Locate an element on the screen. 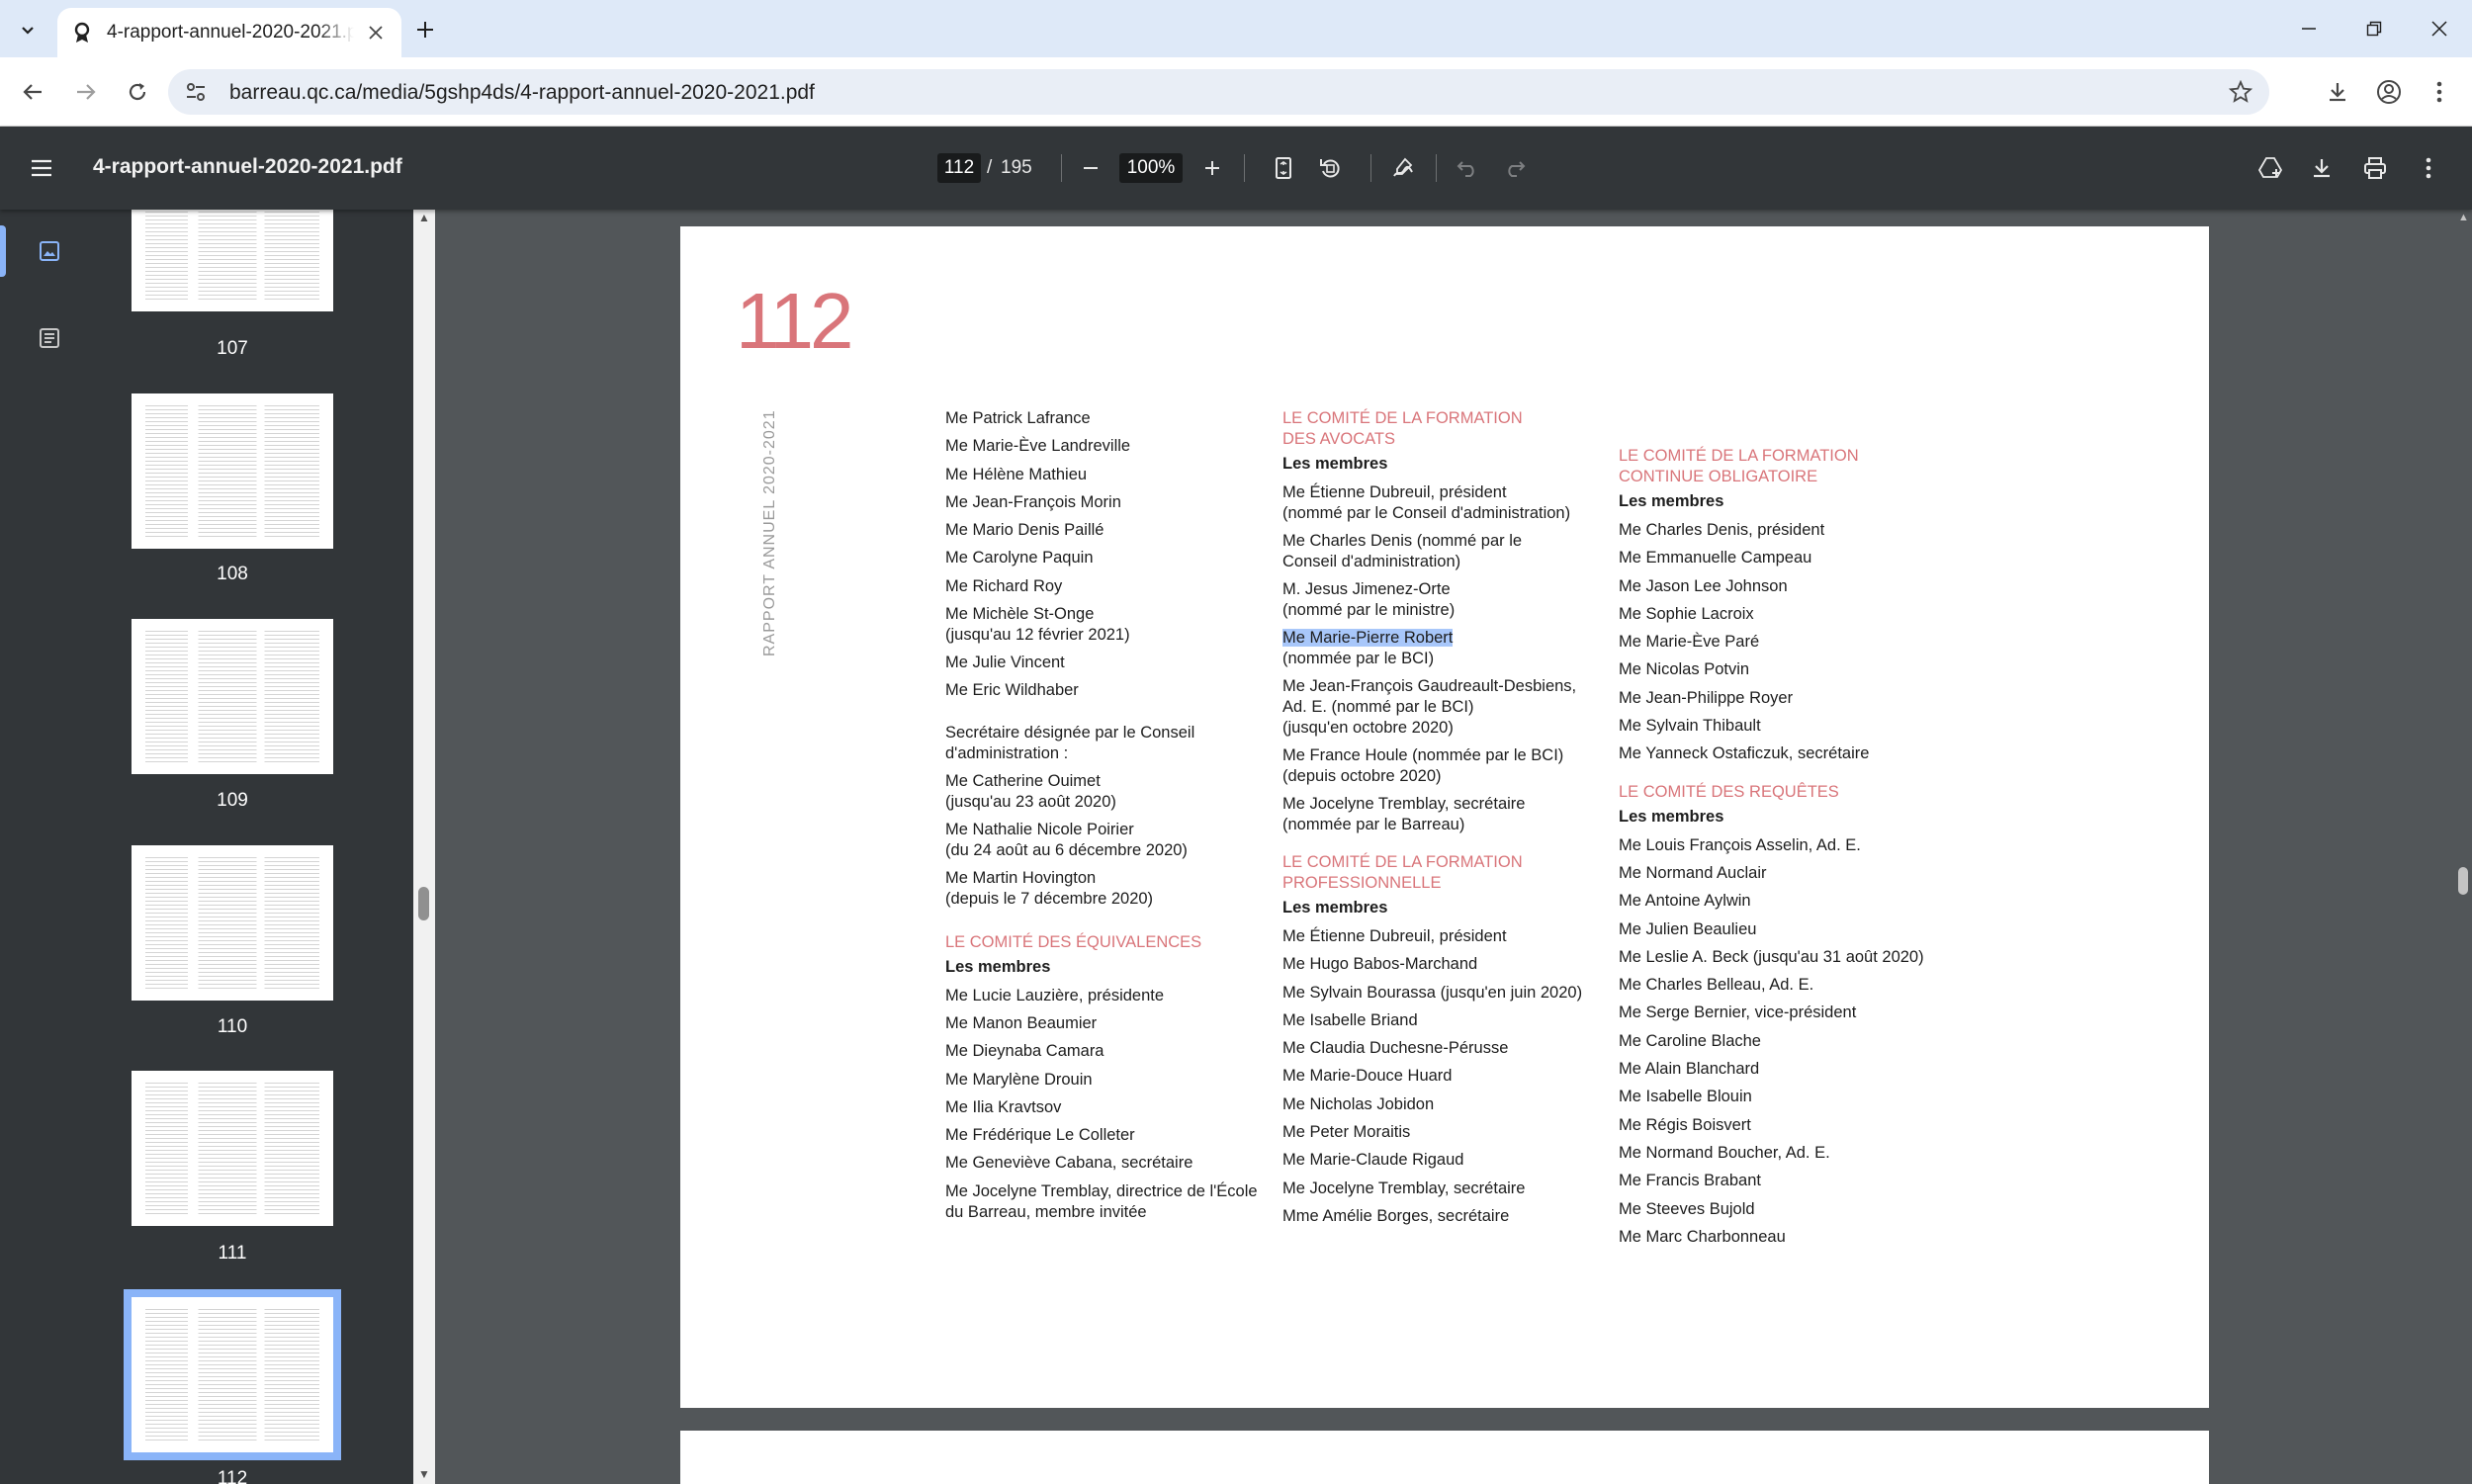 The height and width of the screenshot is (1484, 2472). member-line: Me France Houle (nommée par le BCI) is located at coordinates (1423, 755).